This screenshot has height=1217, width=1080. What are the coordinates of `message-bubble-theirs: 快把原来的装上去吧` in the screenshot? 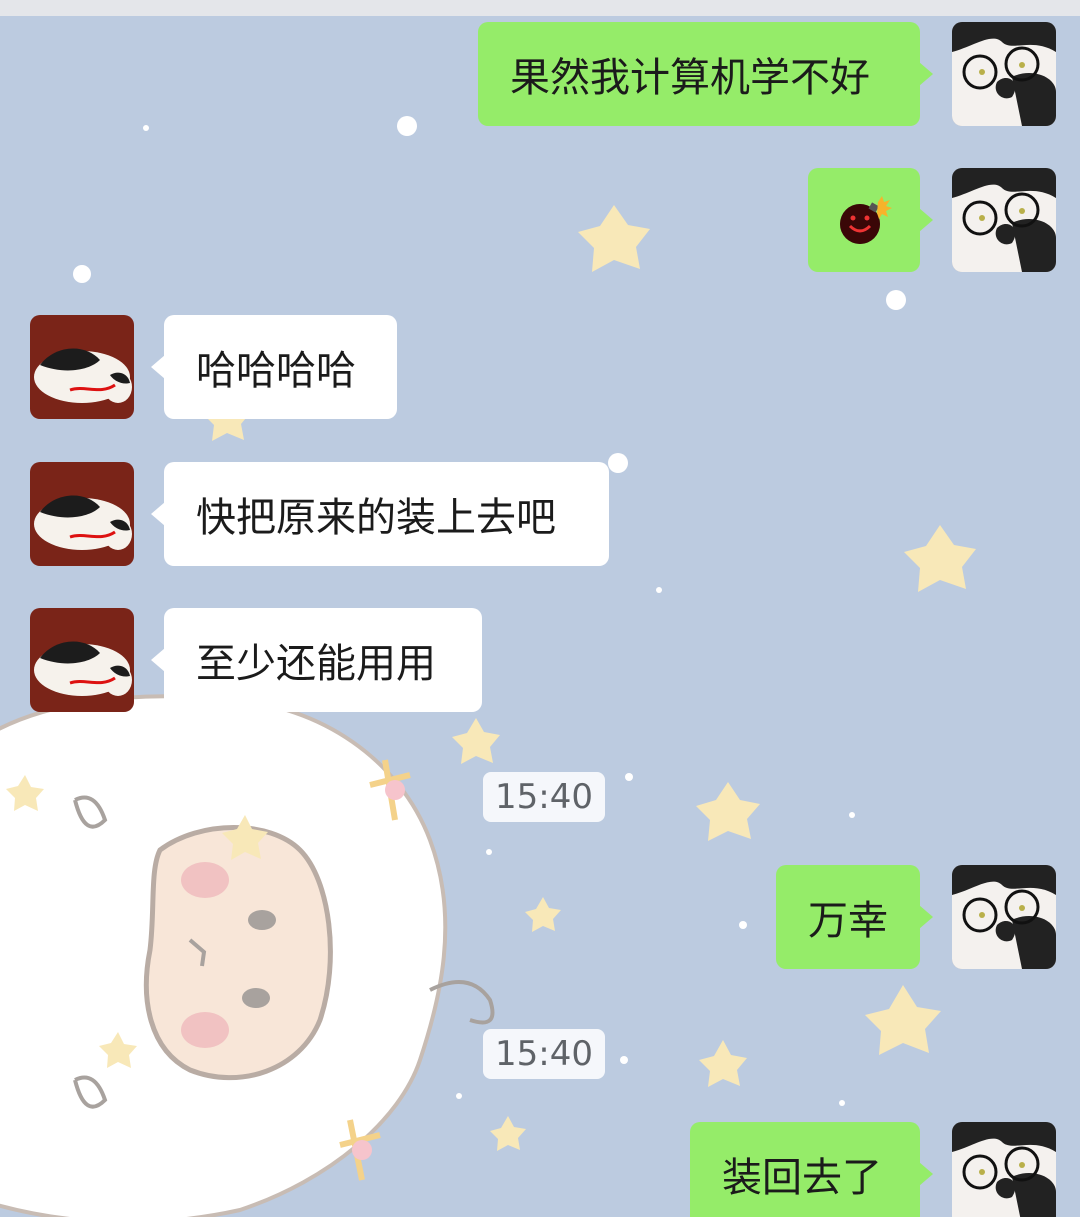 It's located at (380, 514).